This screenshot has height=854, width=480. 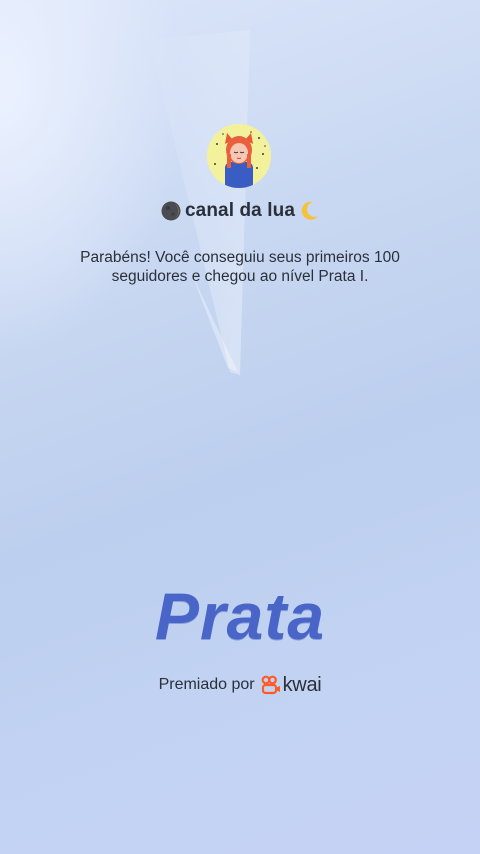 I want to click on kwai-brand-text: kwai, so click(x=302, y=685).